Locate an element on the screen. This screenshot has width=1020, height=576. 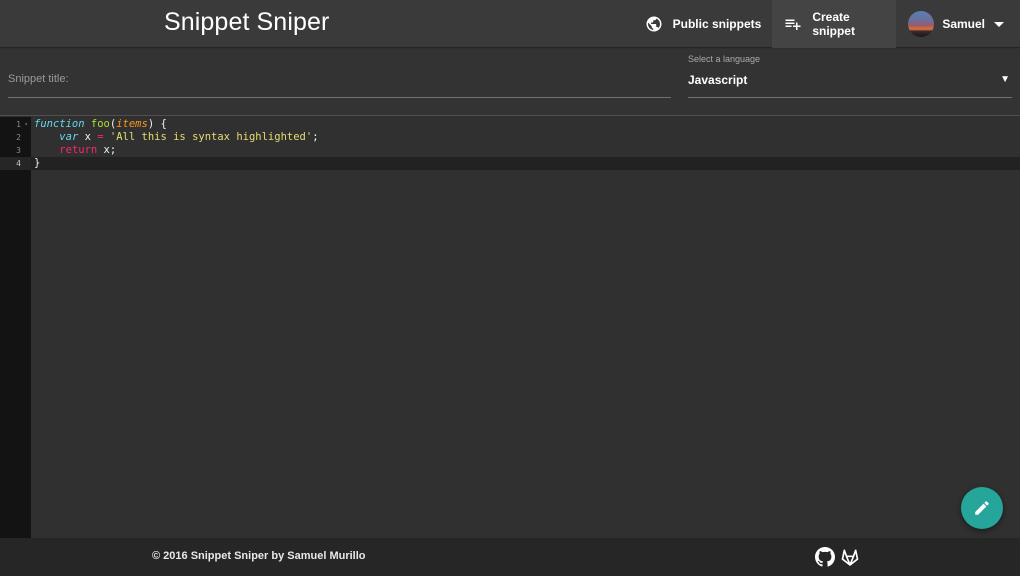
code-line: function foo(items) { is located at coordinates (100, 124).